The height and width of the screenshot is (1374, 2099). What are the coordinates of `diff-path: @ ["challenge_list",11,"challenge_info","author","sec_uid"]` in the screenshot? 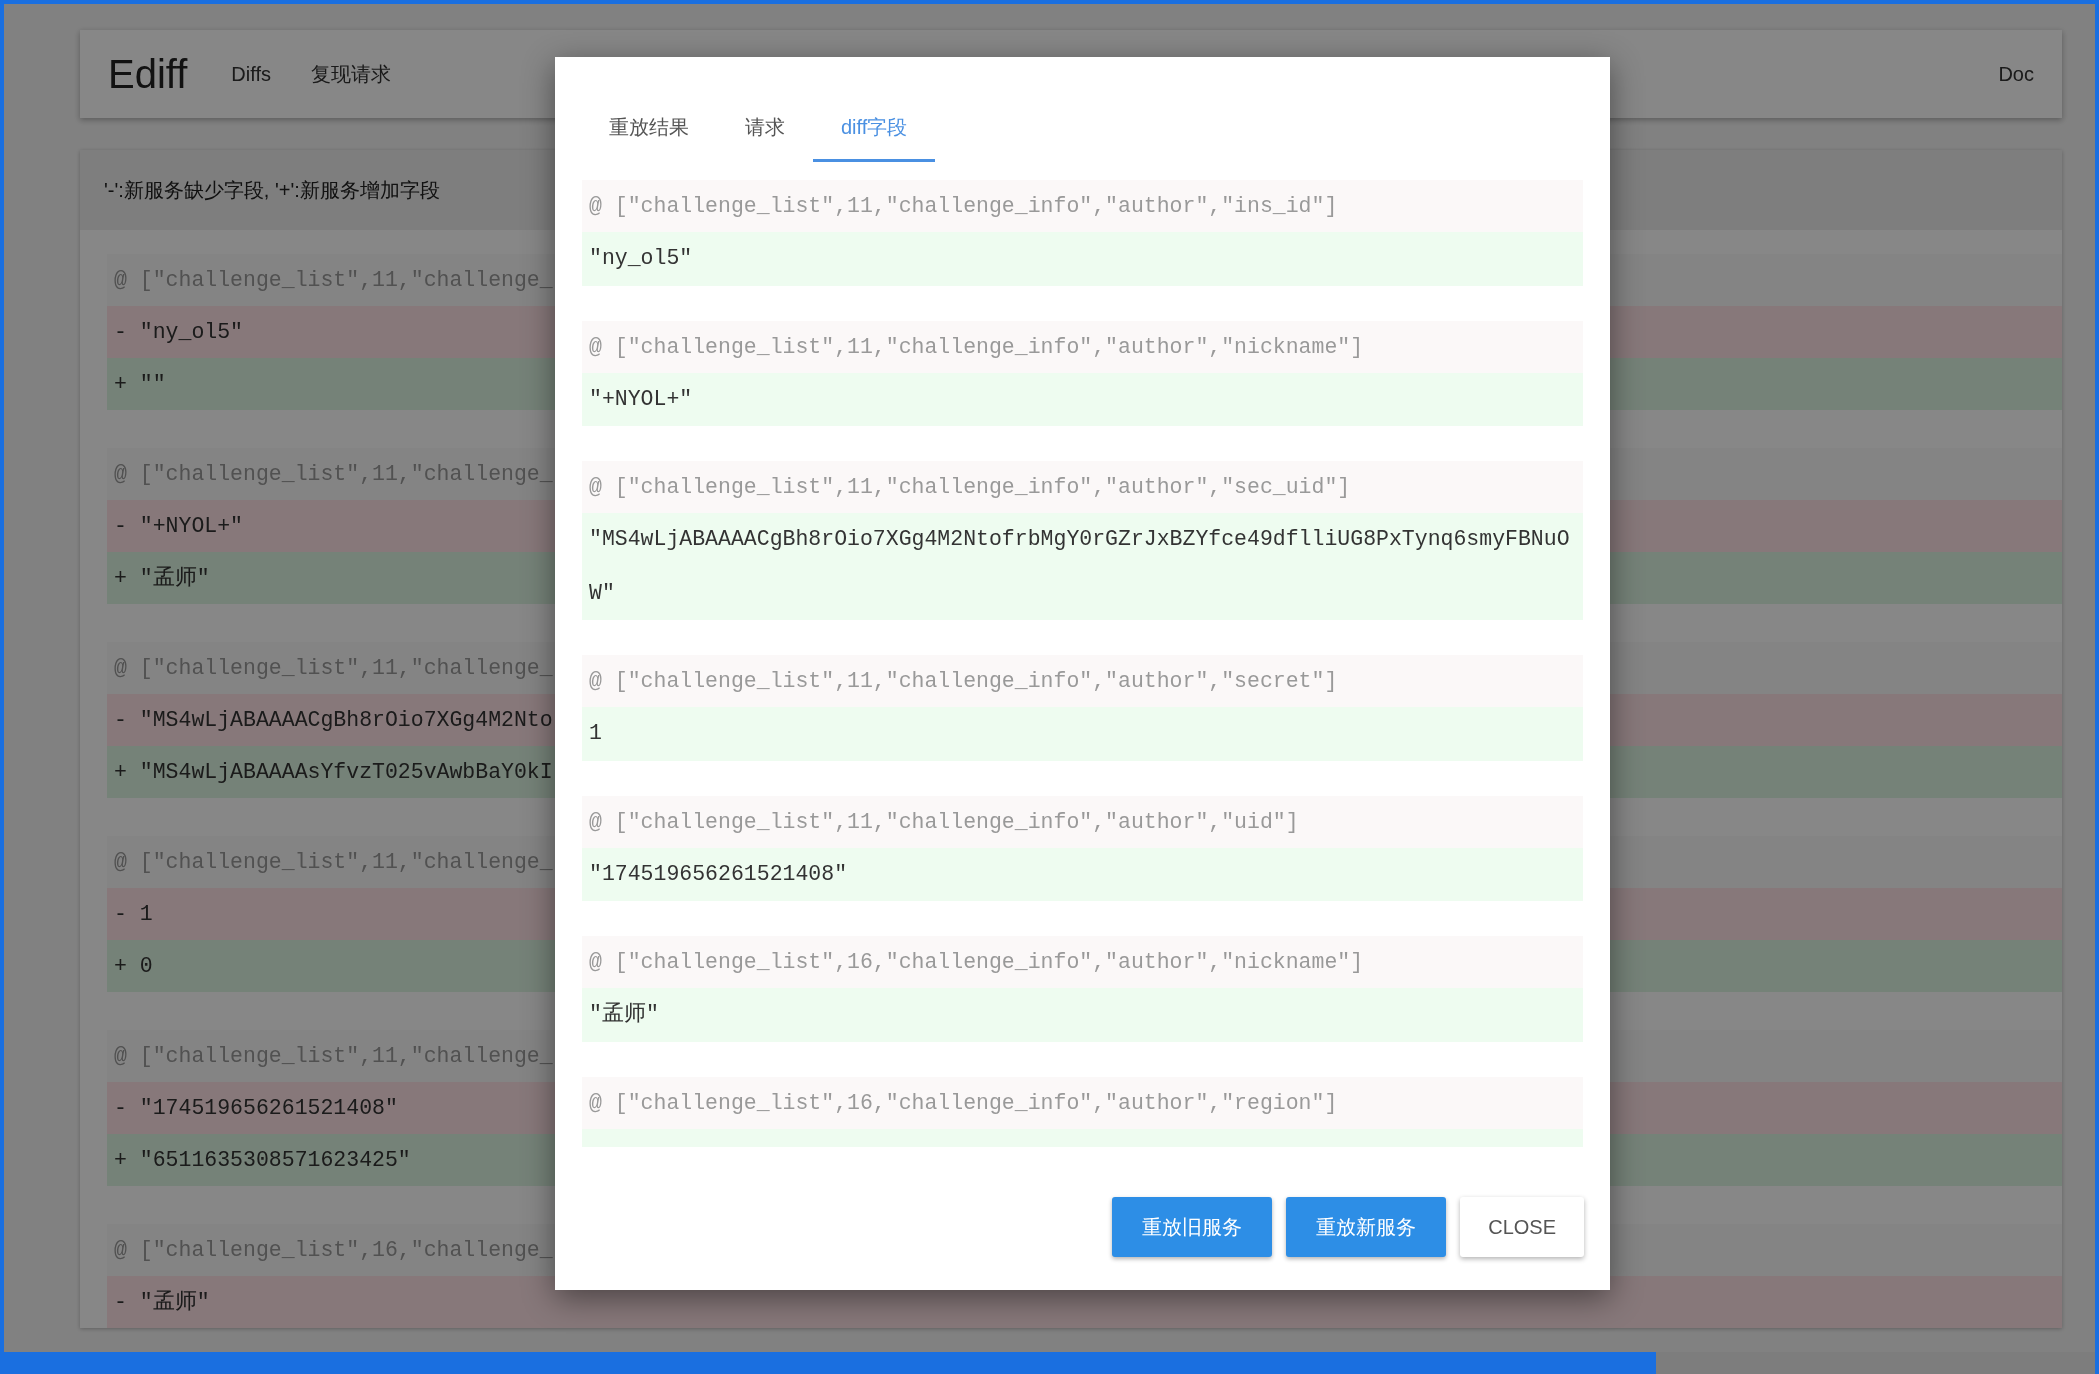 It's located at (1082, 487).